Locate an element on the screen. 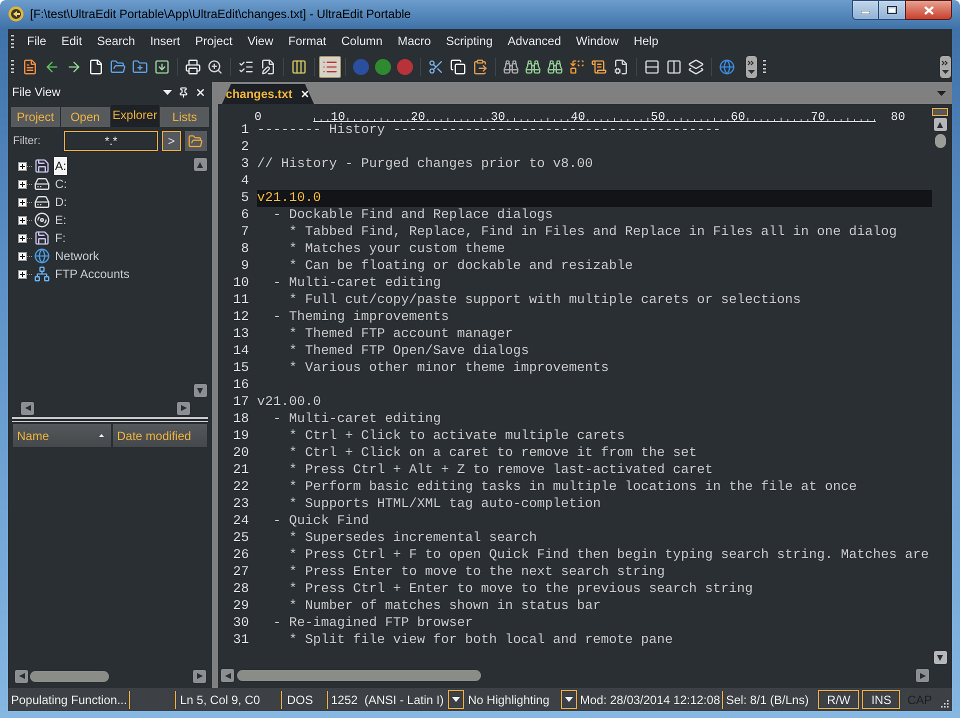 Image resolution: width=960 pixels, height=718 pixels. menu-item: View is located at coordinates (260, 41).